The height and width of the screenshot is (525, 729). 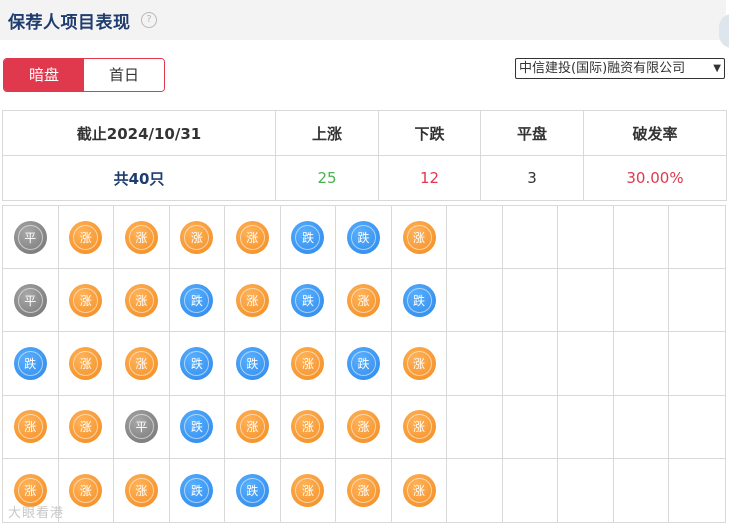 What do you see at coordinates (724, 31) in the screenshot?
I see `side-tab-icon` at bounding box center [724, 31].